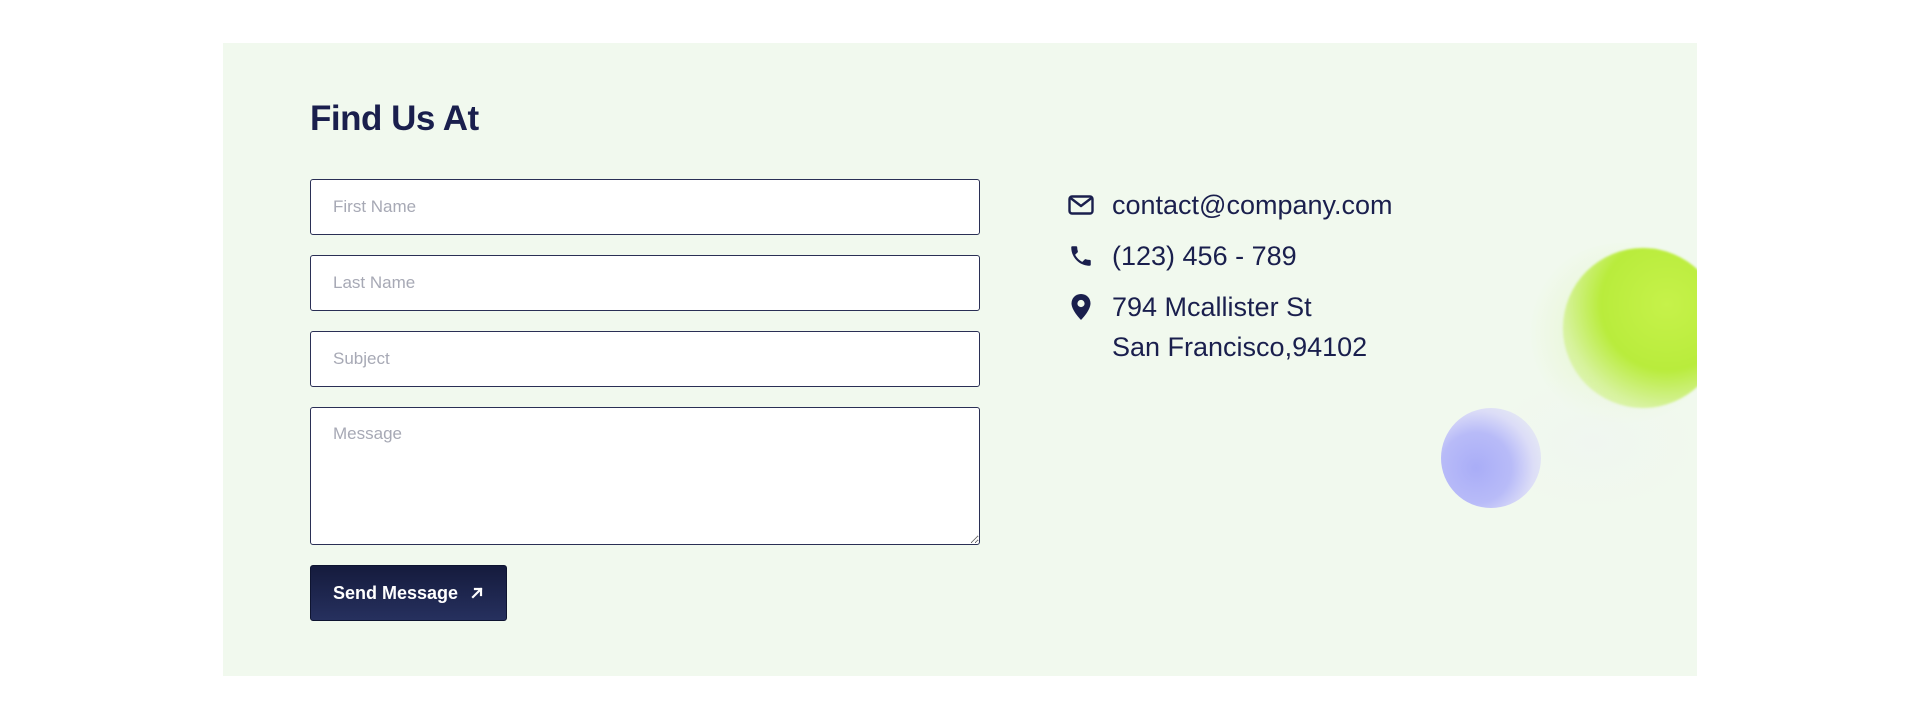 The width and height of the screenshot is (1920, 722). What do you see at coordinates (1204, 256) in the screenshot?
I see `contact-phone: (123) 456 - 789` at bounding box center [1204, 256].